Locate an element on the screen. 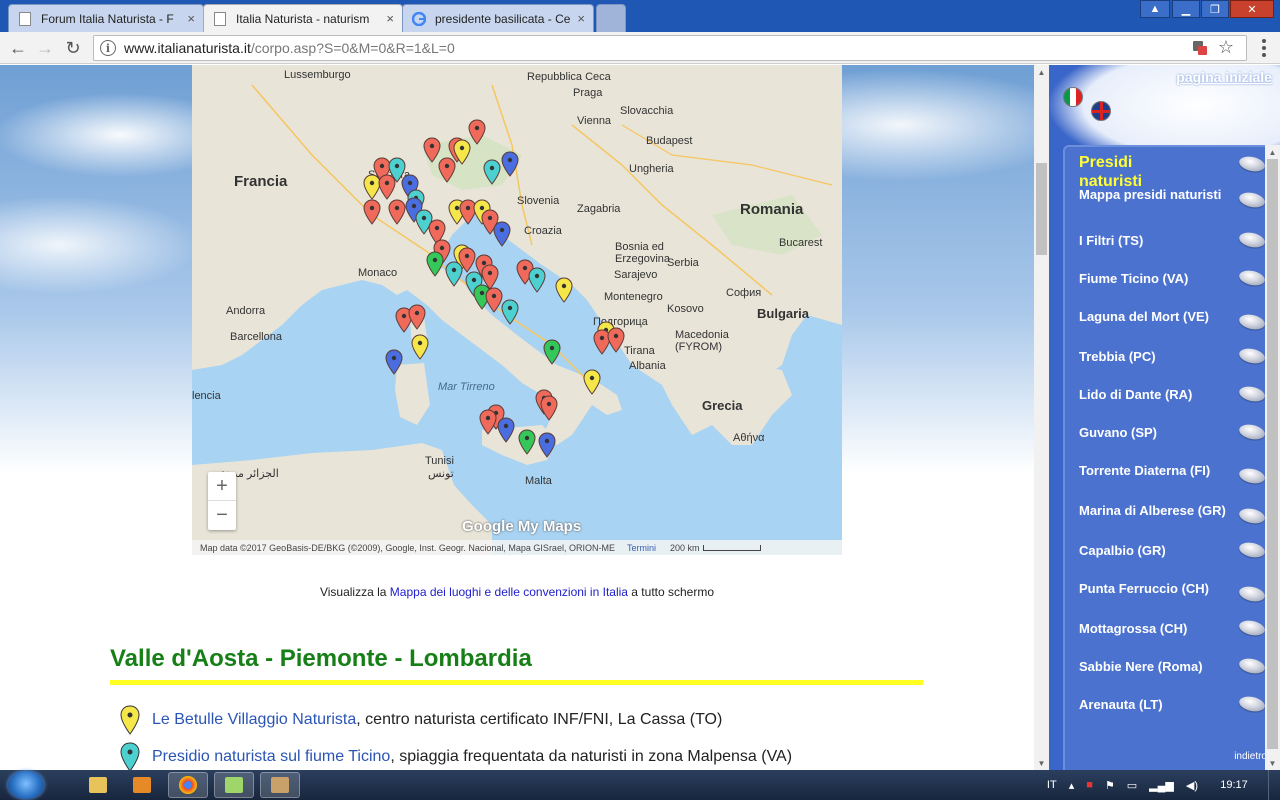  home-link: pagina iniziale is located at coordinates (1224, 77).